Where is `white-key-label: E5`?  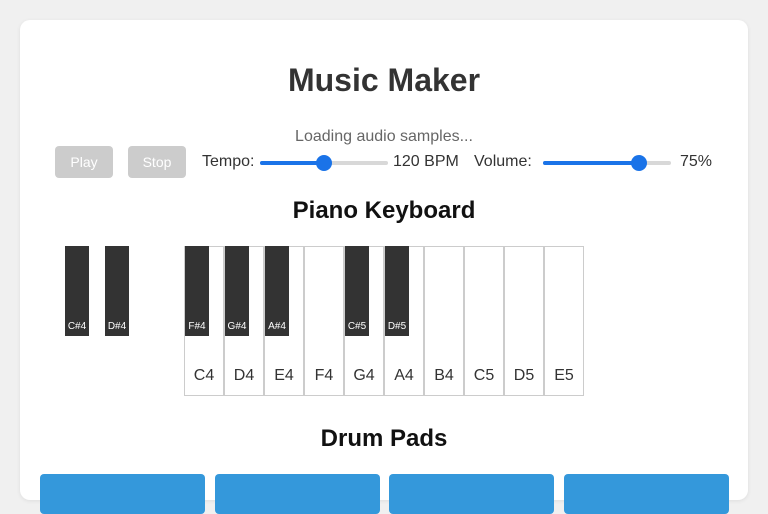
white-key-label: E5 is located at coordinates (564, 375).